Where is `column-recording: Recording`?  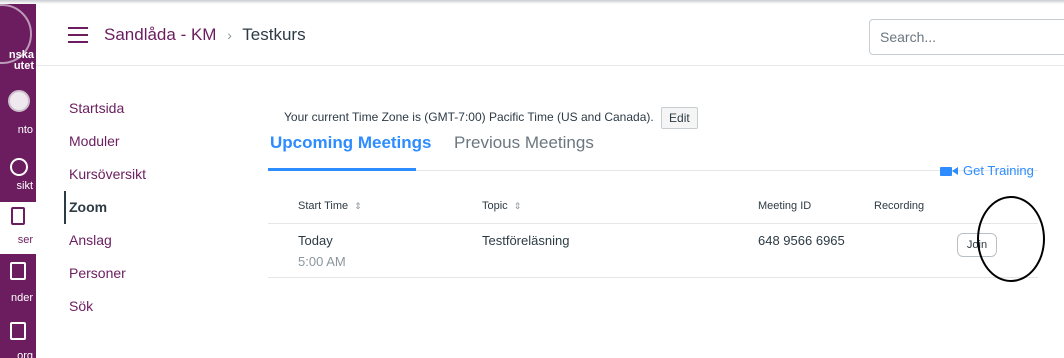
column-recording: Recording is located at coordinates (899, 206).